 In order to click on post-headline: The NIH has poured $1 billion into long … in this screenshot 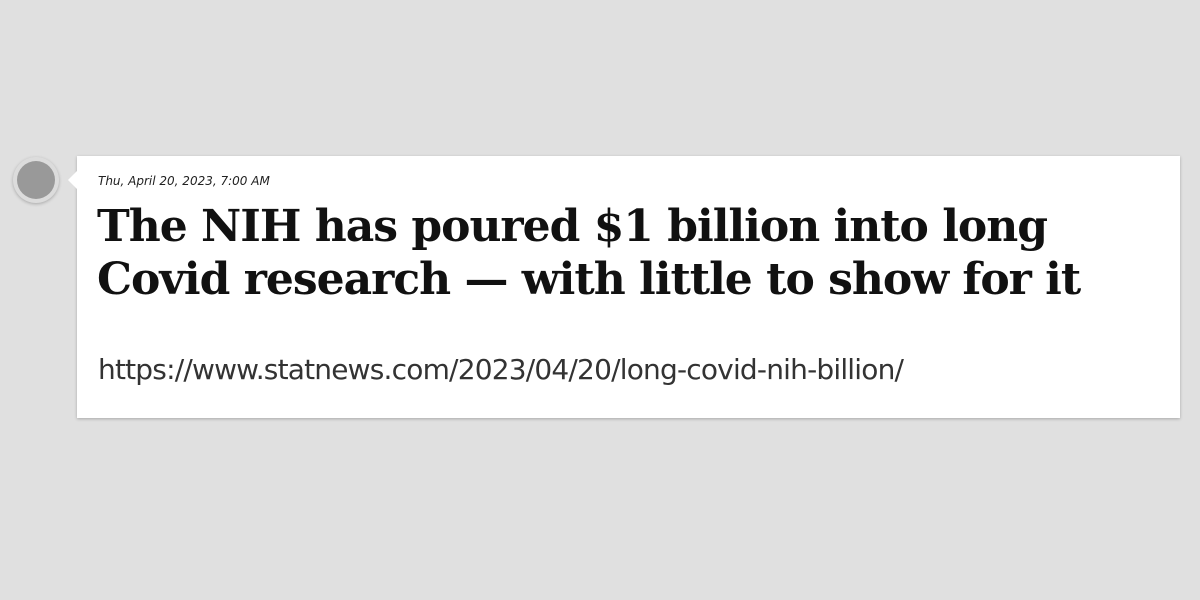, I will do `click(589, 253)`.